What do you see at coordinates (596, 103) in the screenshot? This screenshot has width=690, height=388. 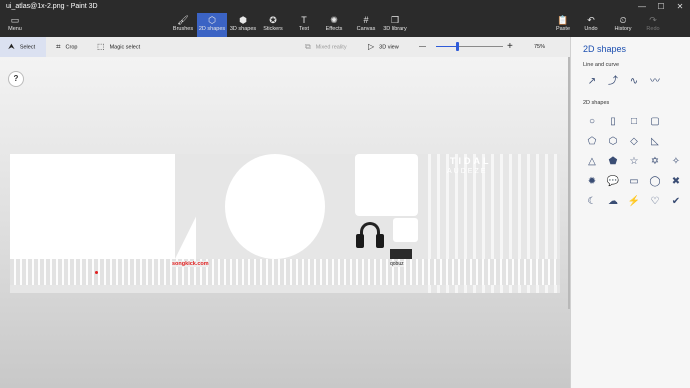 I see `shapes-heading: 2D shapes` at bounding box center [596, 103].